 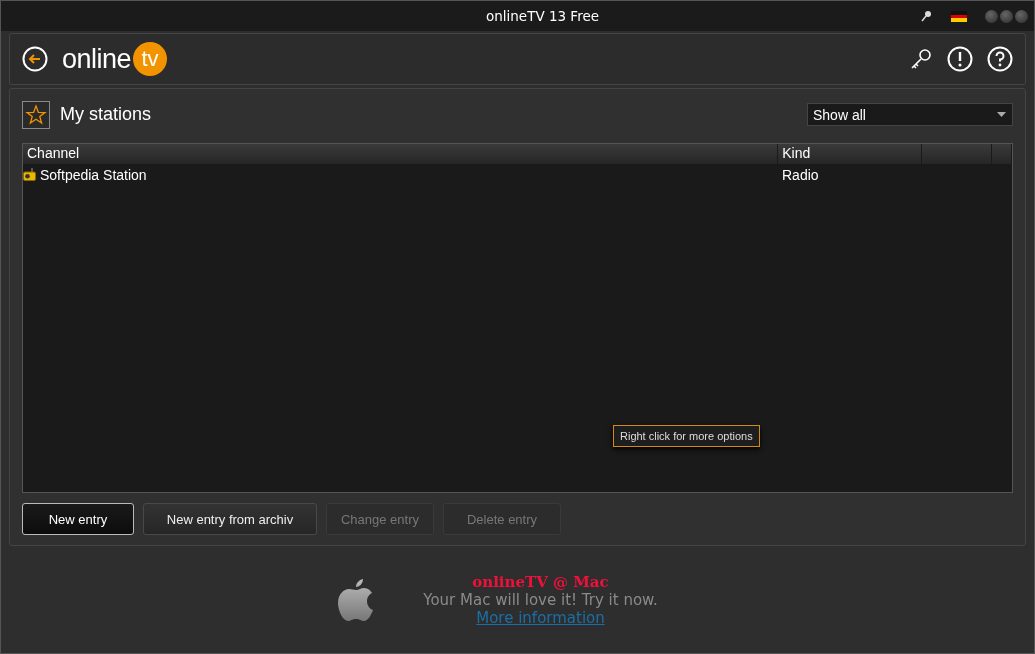 What do you see at coordinates (1000, 59) in the screenshot?
I see `help-icon` at bounding box center [1000, 59].